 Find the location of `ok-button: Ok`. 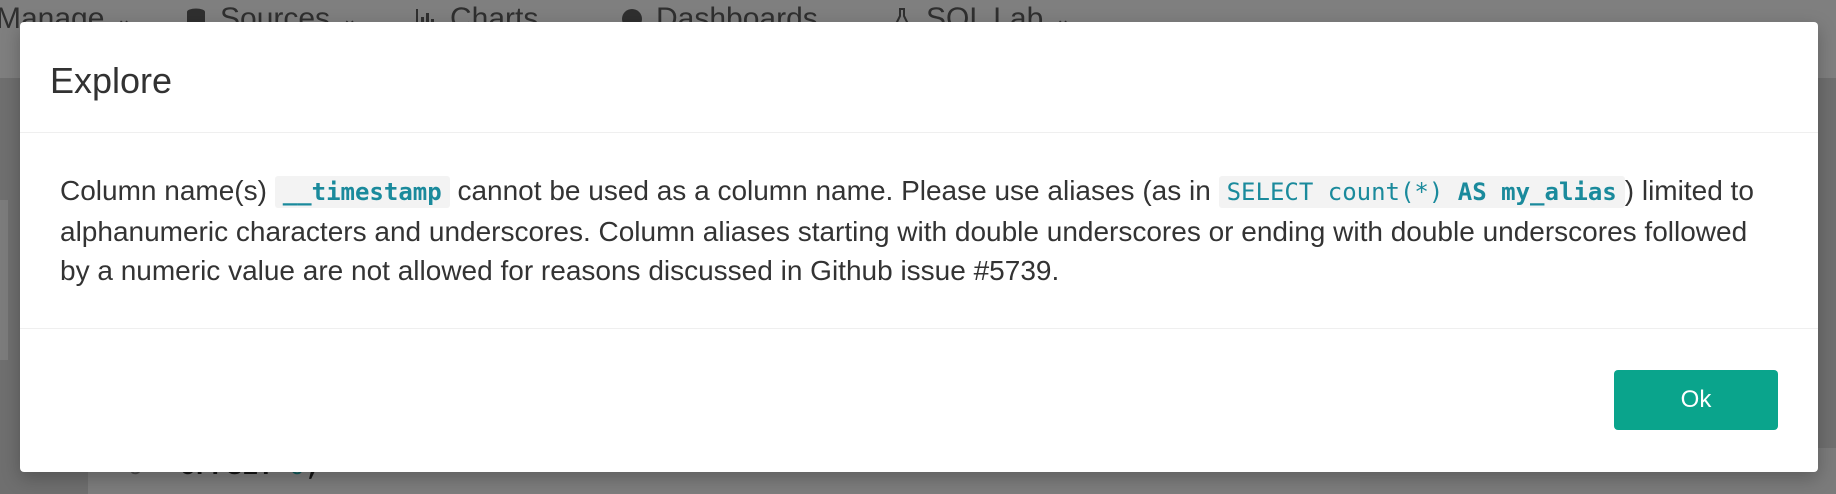

ok-button: Ok is located at coordinates (1696, 400).